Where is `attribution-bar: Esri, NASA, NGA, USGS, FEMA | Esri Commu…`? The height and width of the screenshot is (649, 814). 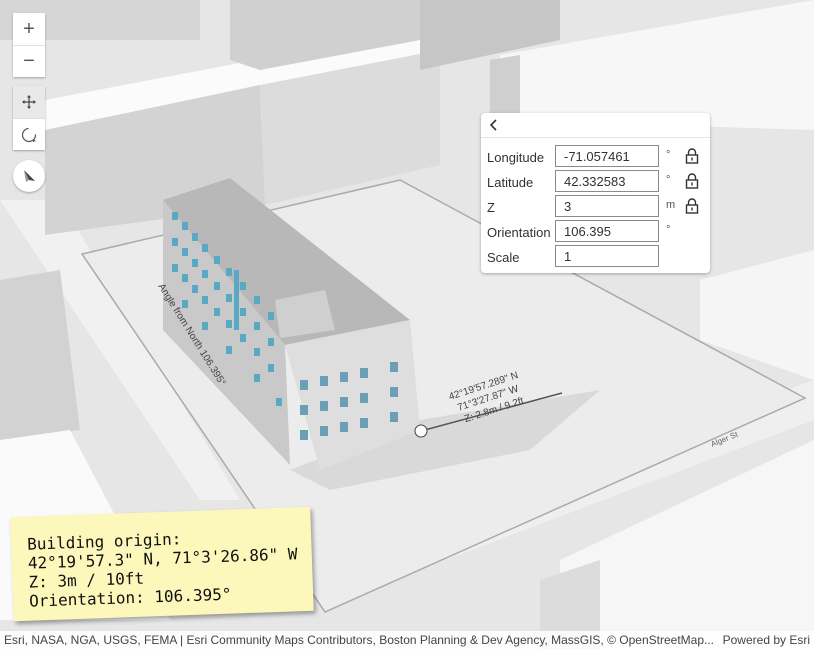 attribution-bar: Esri, NASA, NGA, USGS, FEMA | Esri Commu… is located at coordinates (407, 640).